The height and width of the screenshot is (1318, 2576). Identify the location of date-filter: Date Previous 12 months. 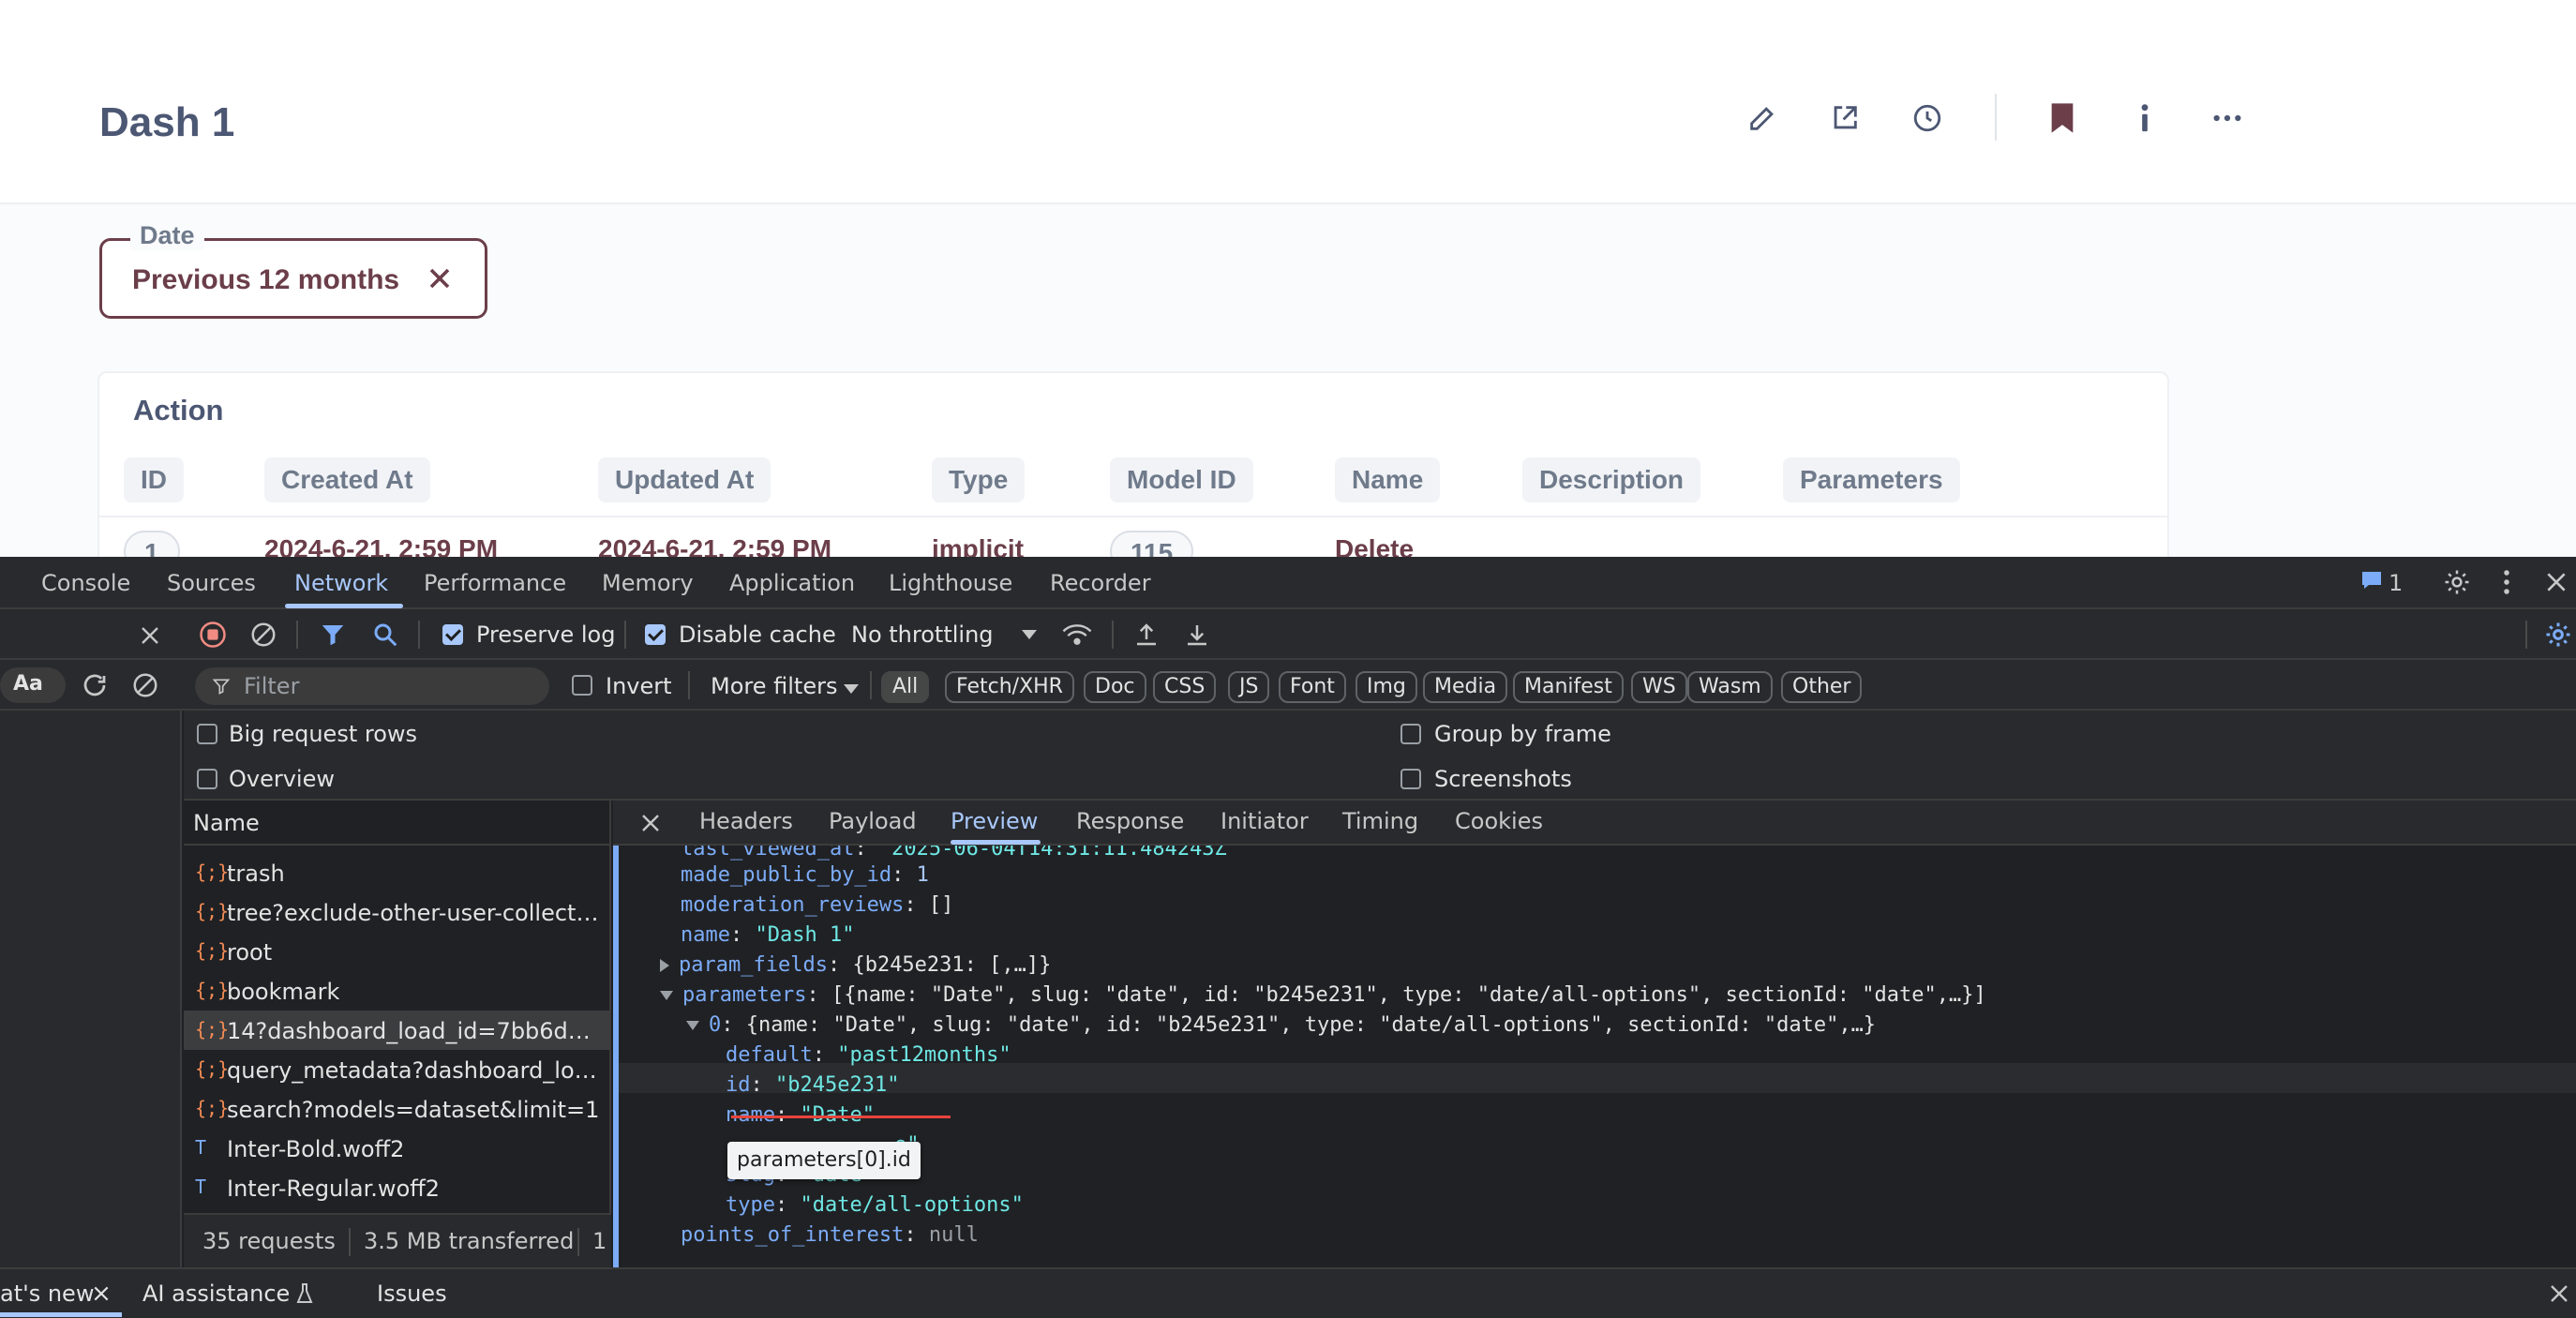
(293, 270).